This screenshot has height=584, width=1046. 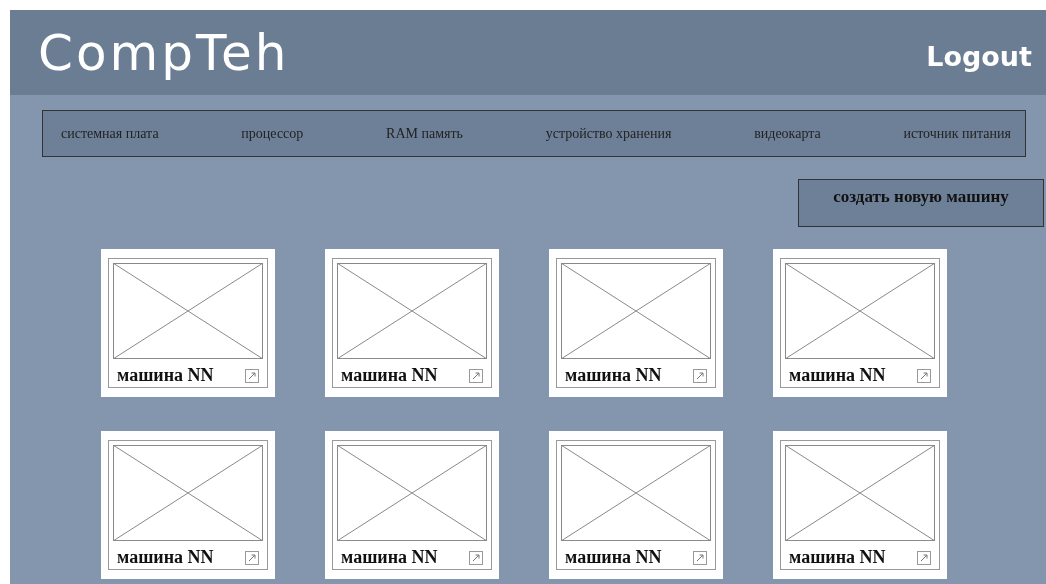 What do you see at coordinates (979, 56) in the screenshot?
I see `logout-link: Logout` at bounding box center [979, 56].